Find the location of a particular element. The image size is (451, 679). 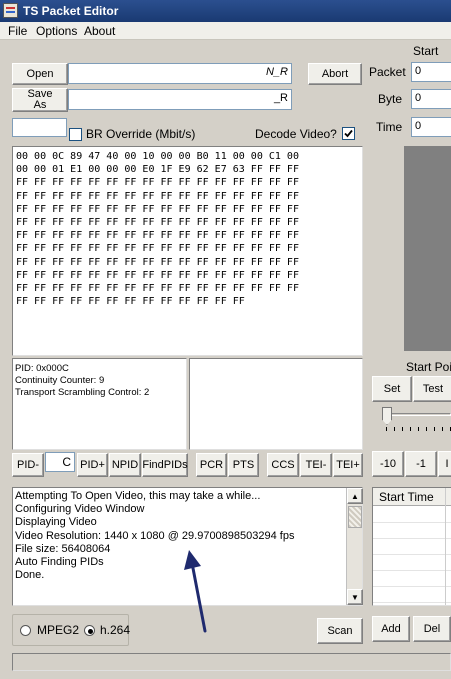

log-line: Displaying Video is located at coordinates (56, 522).